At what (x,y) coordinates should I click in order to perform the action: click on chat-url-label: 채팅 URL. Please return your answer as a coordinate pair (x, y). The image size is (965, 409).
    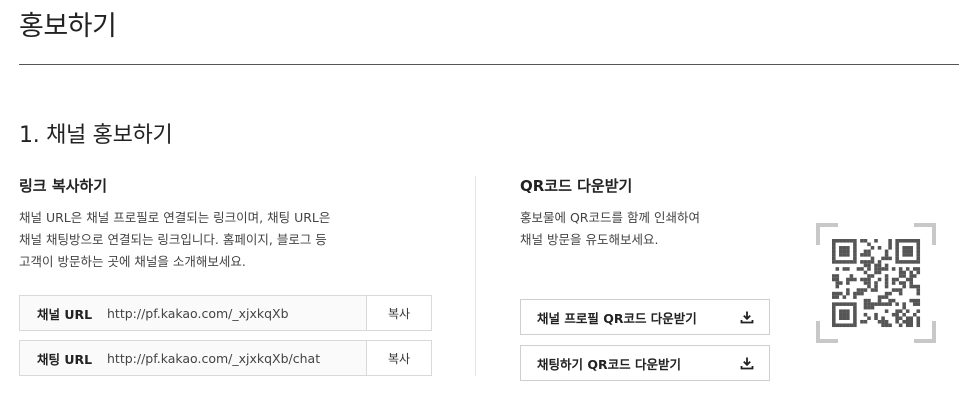
    Looking at the image, I should click on (65, 359).